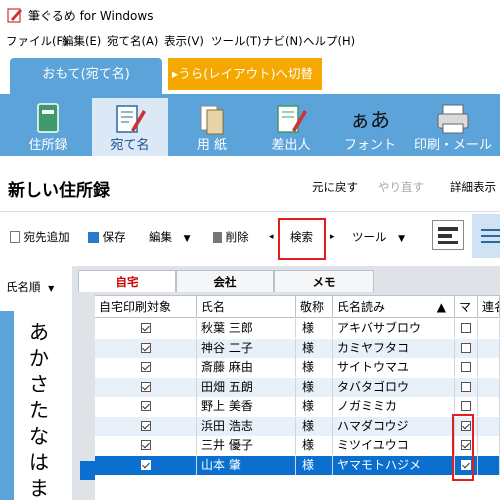 The image size is (500, 500). What do you see at coordinates (127, 281) in the screenshot?
I see `tab-home: 自宅` at bounding box center [127, 281].